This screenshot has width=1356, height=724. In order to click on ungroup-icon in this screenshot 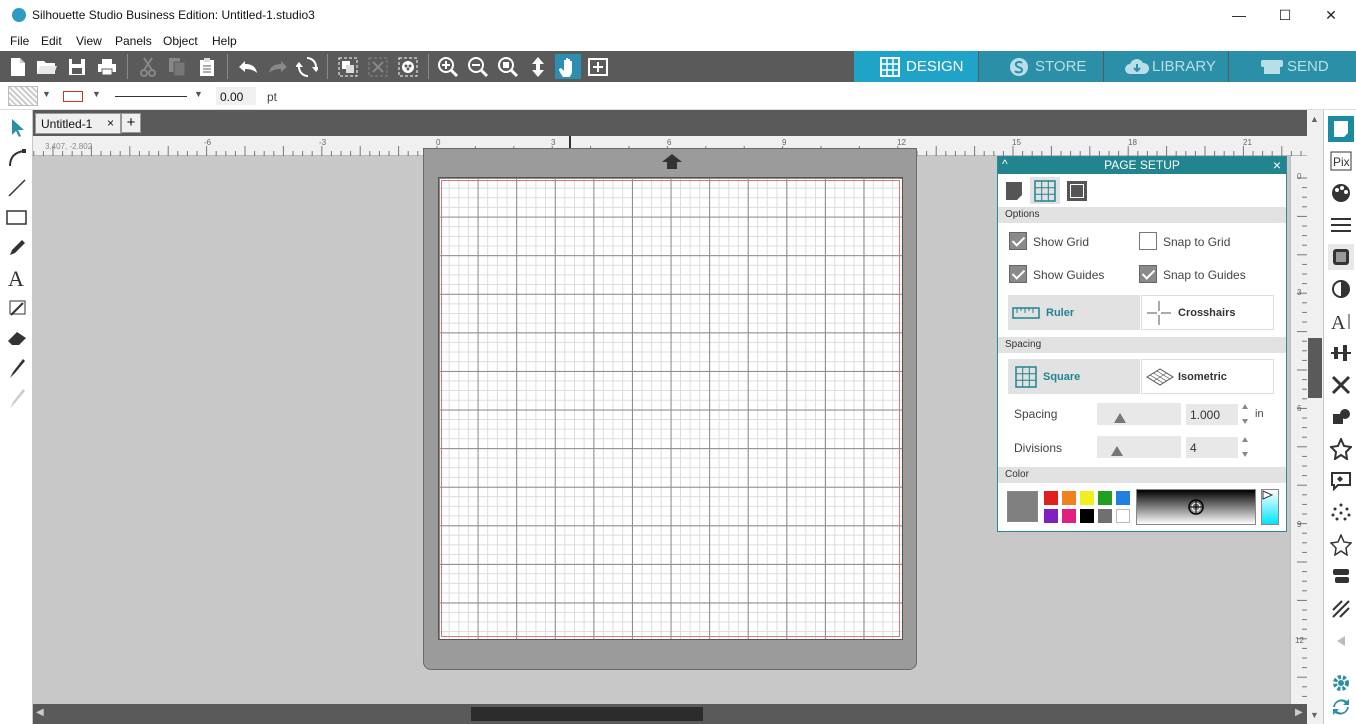, I will do `click(378, 66)`.